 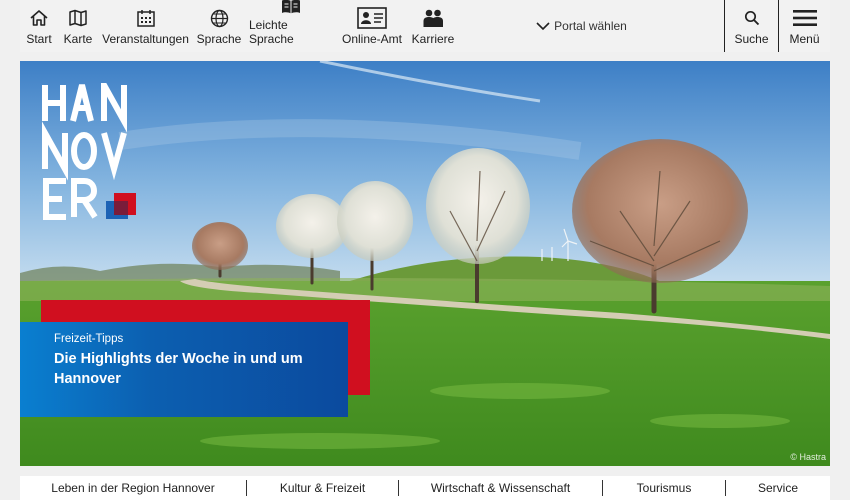 I want to click on menu-button: Menü, so click(x=804, y=26).